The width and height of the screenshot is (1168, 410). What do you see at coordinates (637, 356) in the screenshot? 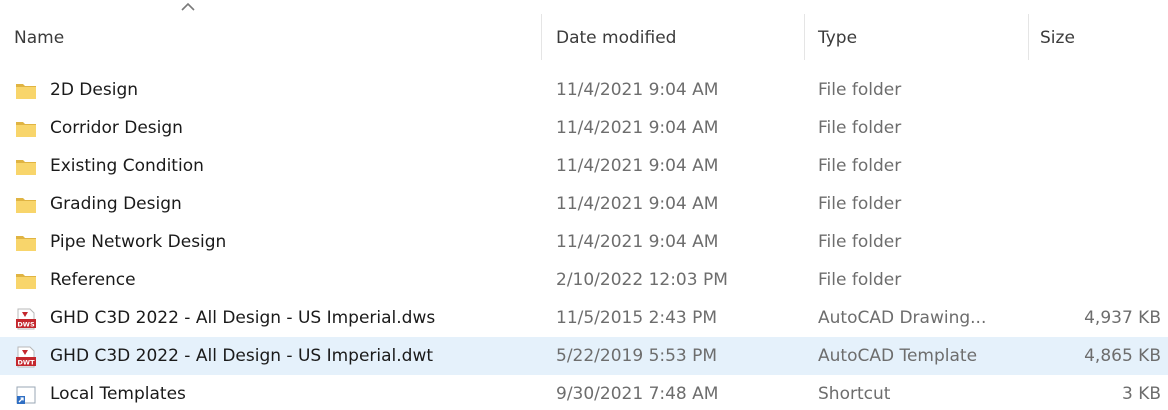
I see `file-date-modified: 5/22/2019 5:53 PM` at bounding box center [637, 356].